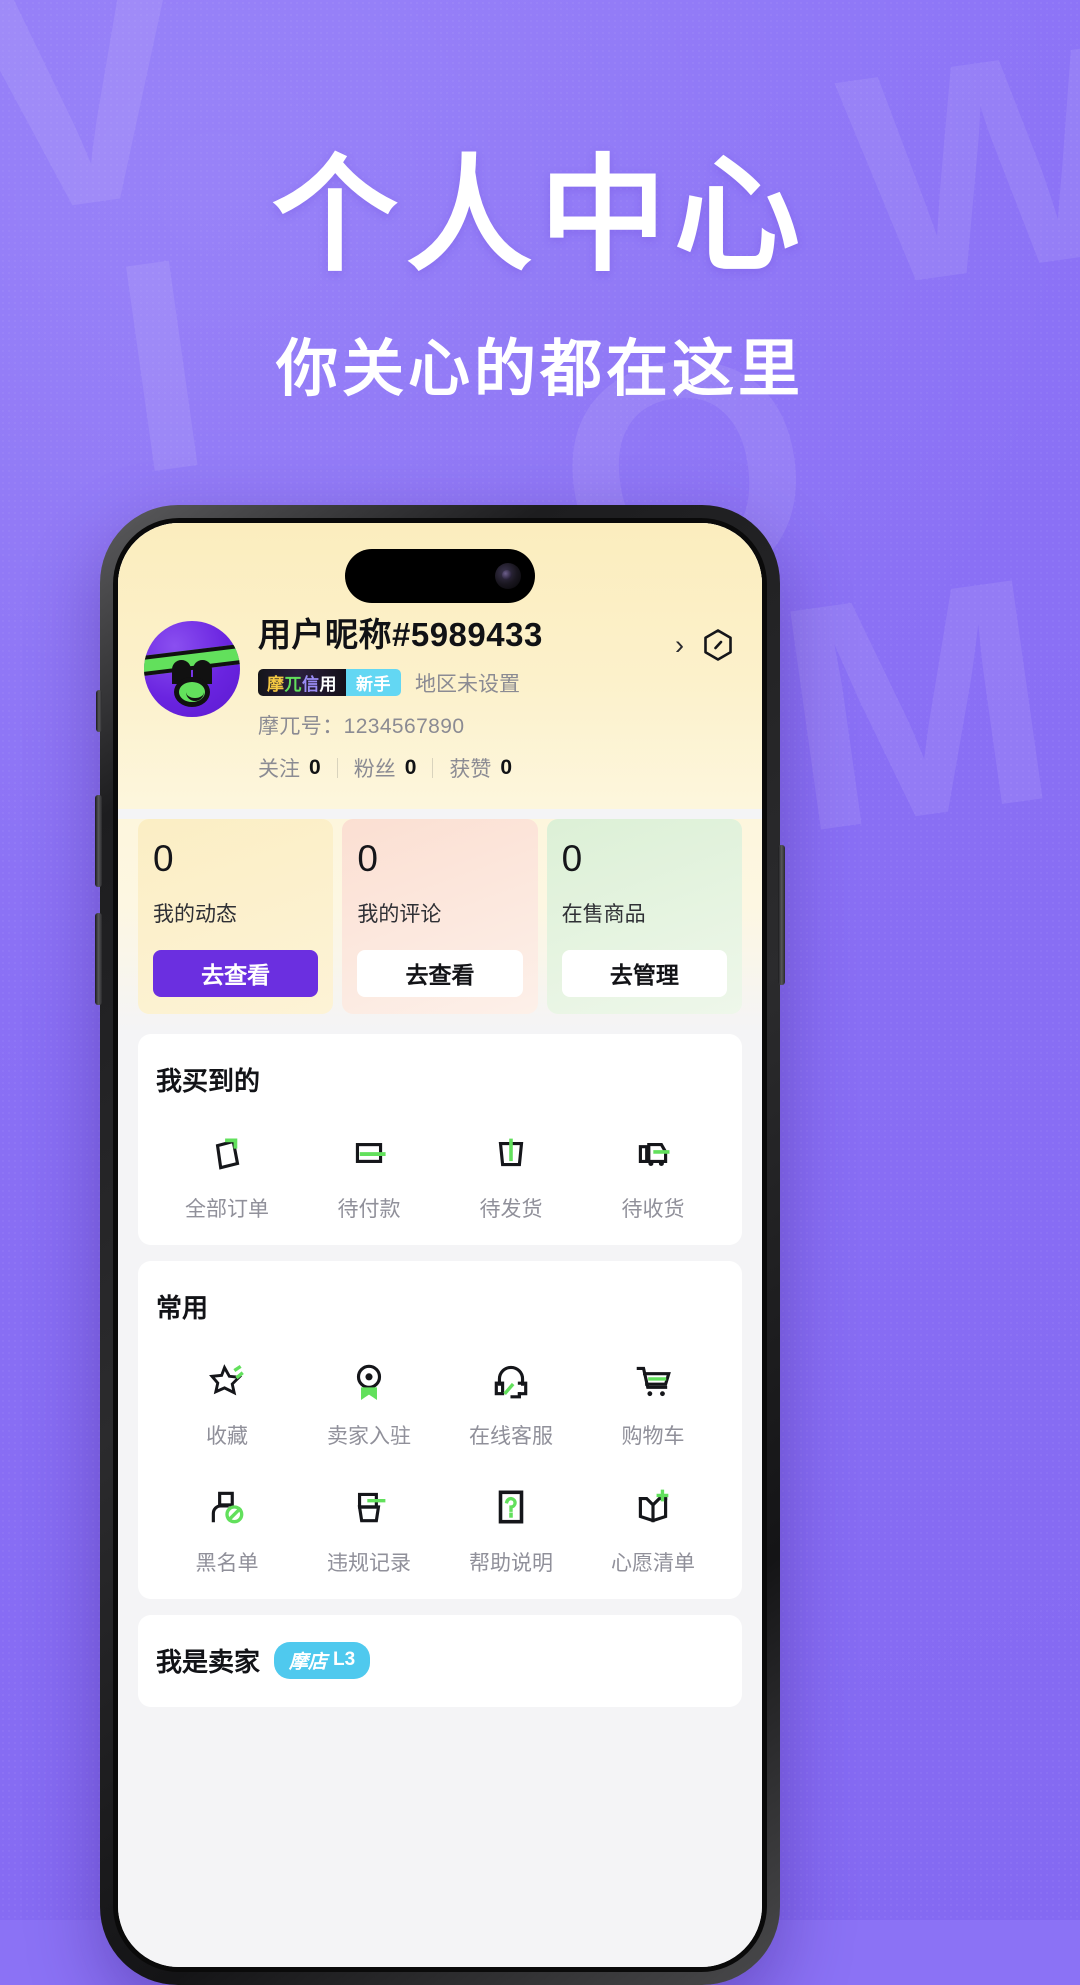  Describe the element at coordinates (781, 915) in the screenshot. I see `phone-power-button` at that location.